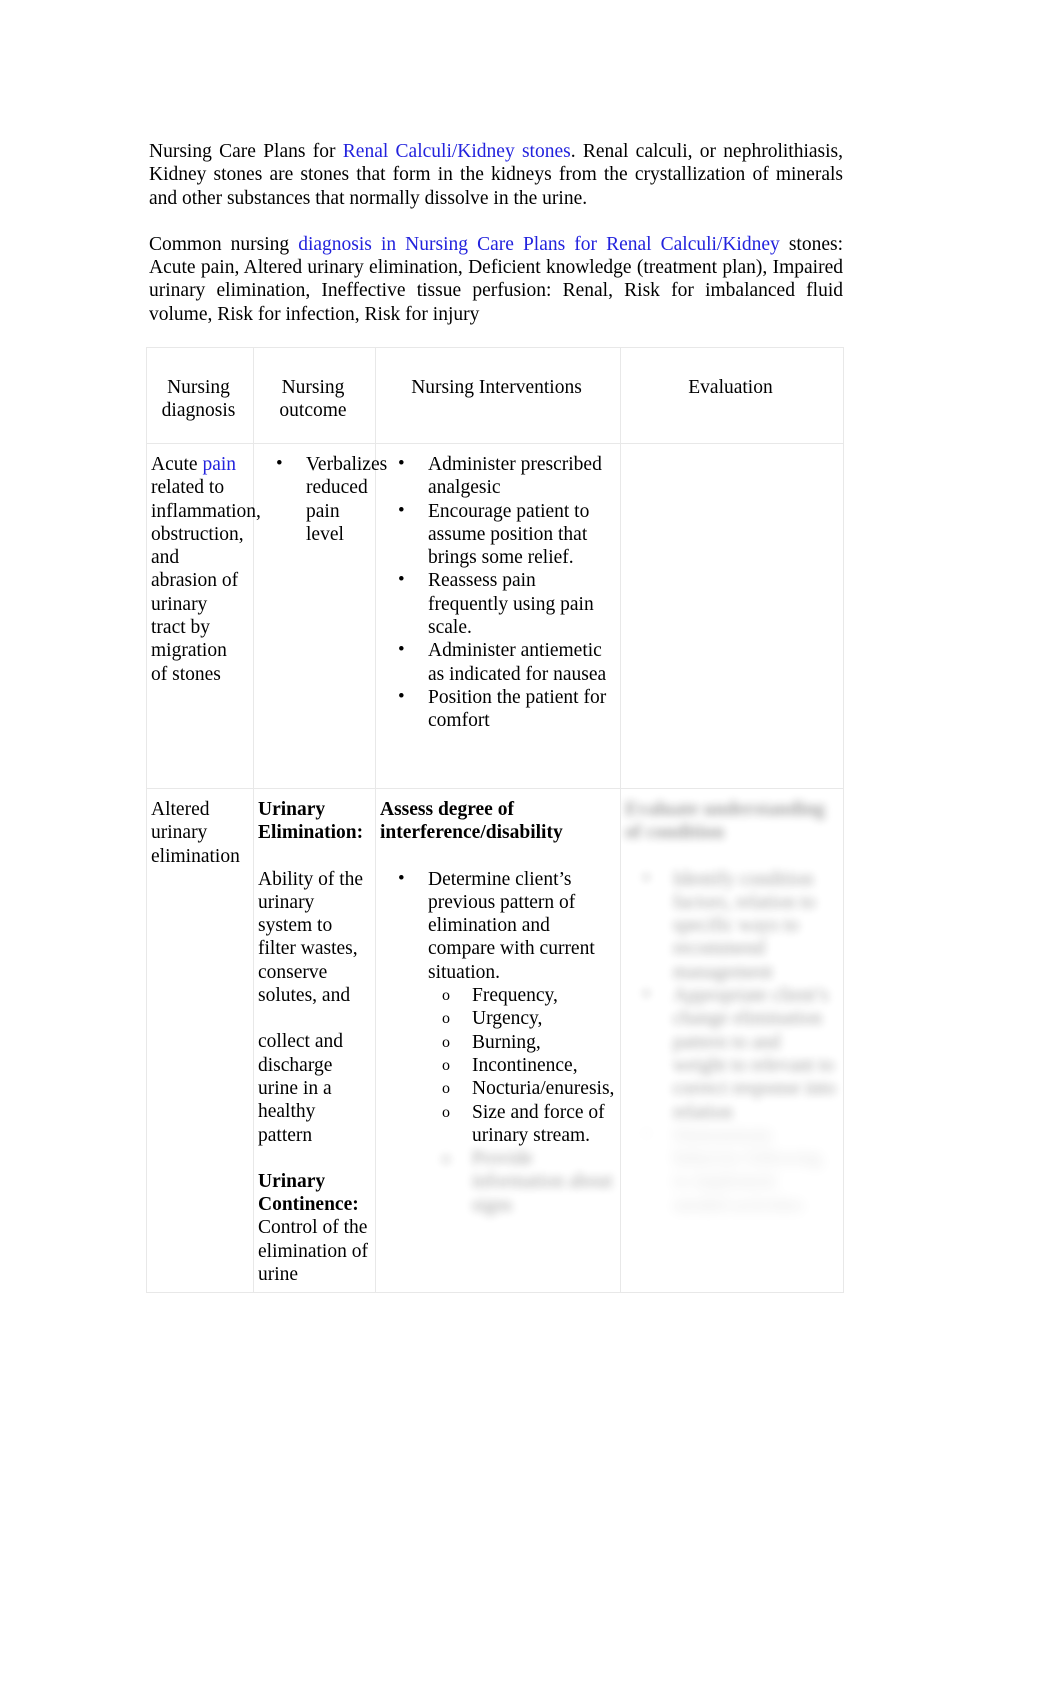 This screenshot has width=1062, height=1686. I want to click on cell-outcome-acute-pain: Verbalizes reduced pain level, so click(320, 616).